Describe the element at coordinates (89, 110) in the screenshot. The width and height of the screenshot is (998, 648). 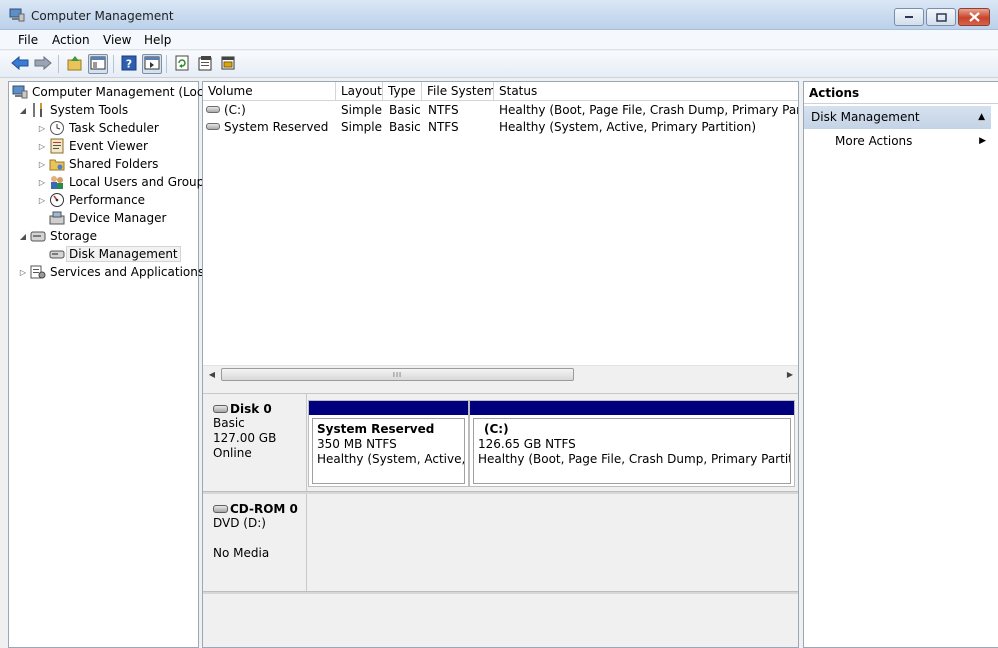
I see `tree-label: System Tools` at that location.